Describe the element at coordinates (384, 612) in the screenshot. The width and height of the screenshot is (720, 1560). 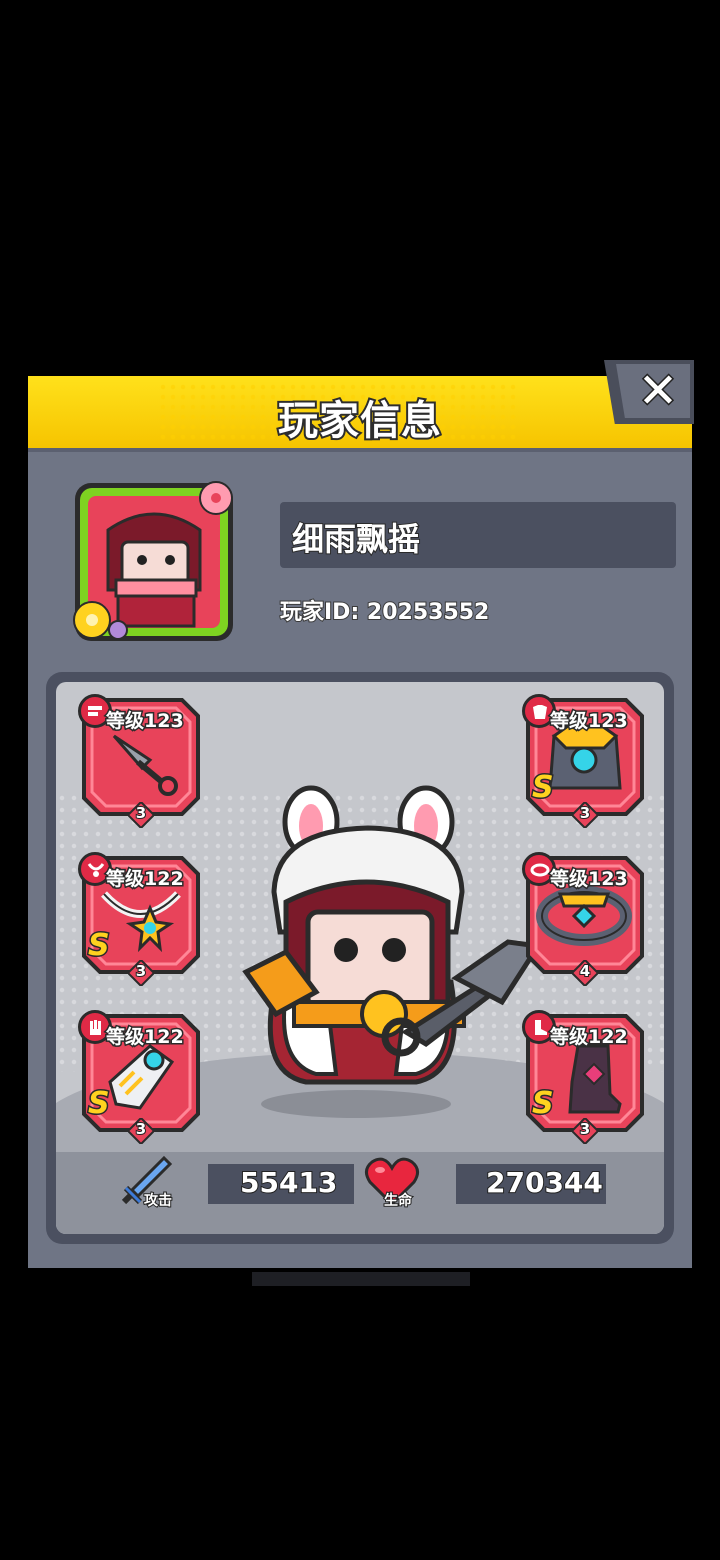
I see `player-id: 玩家ID: 20253552` at that location.